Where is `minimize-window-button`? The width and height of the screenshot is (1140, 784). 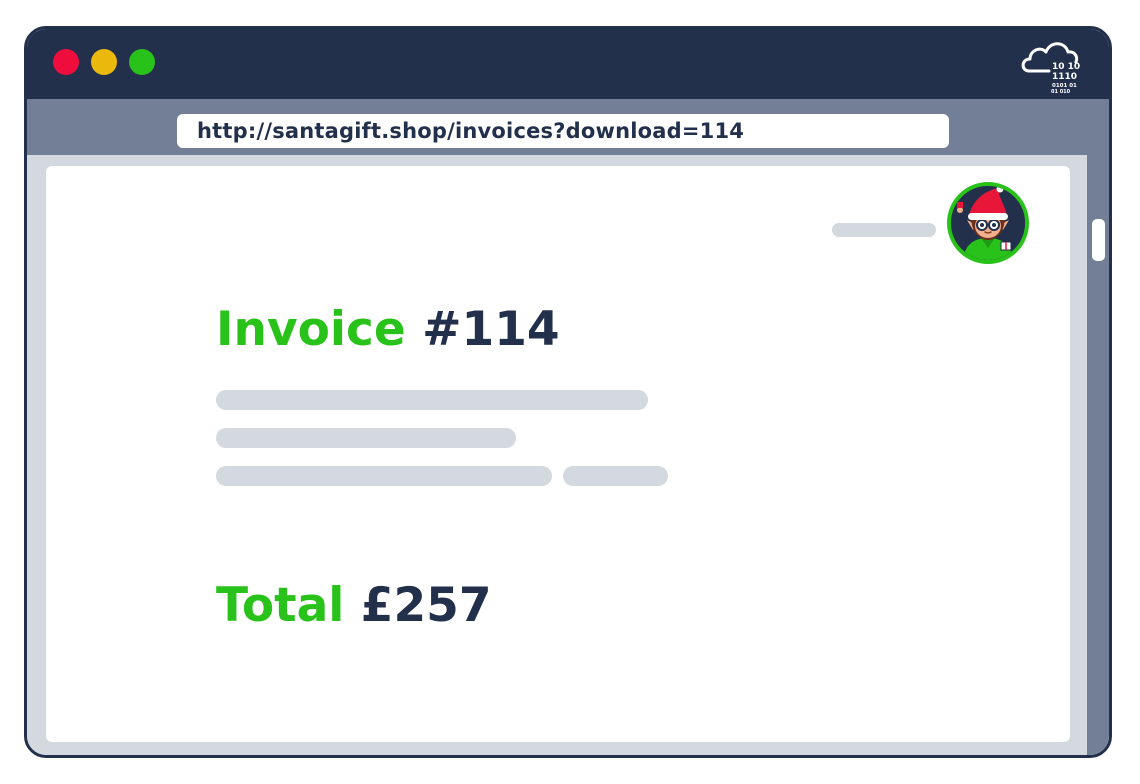 minimize-window-button is located at coordinates (104, 62).